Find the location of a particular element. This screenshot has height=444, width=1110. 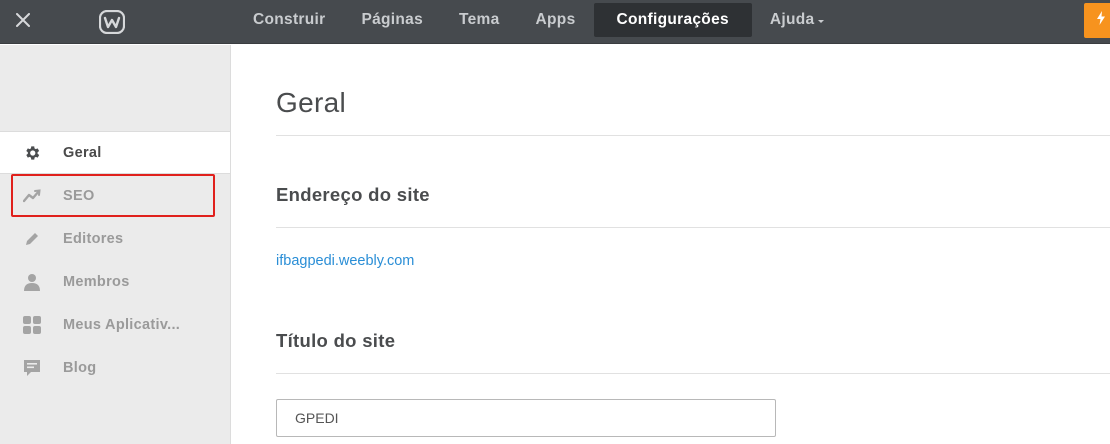

tab-label: Construir is located at coordinates (289, 19).